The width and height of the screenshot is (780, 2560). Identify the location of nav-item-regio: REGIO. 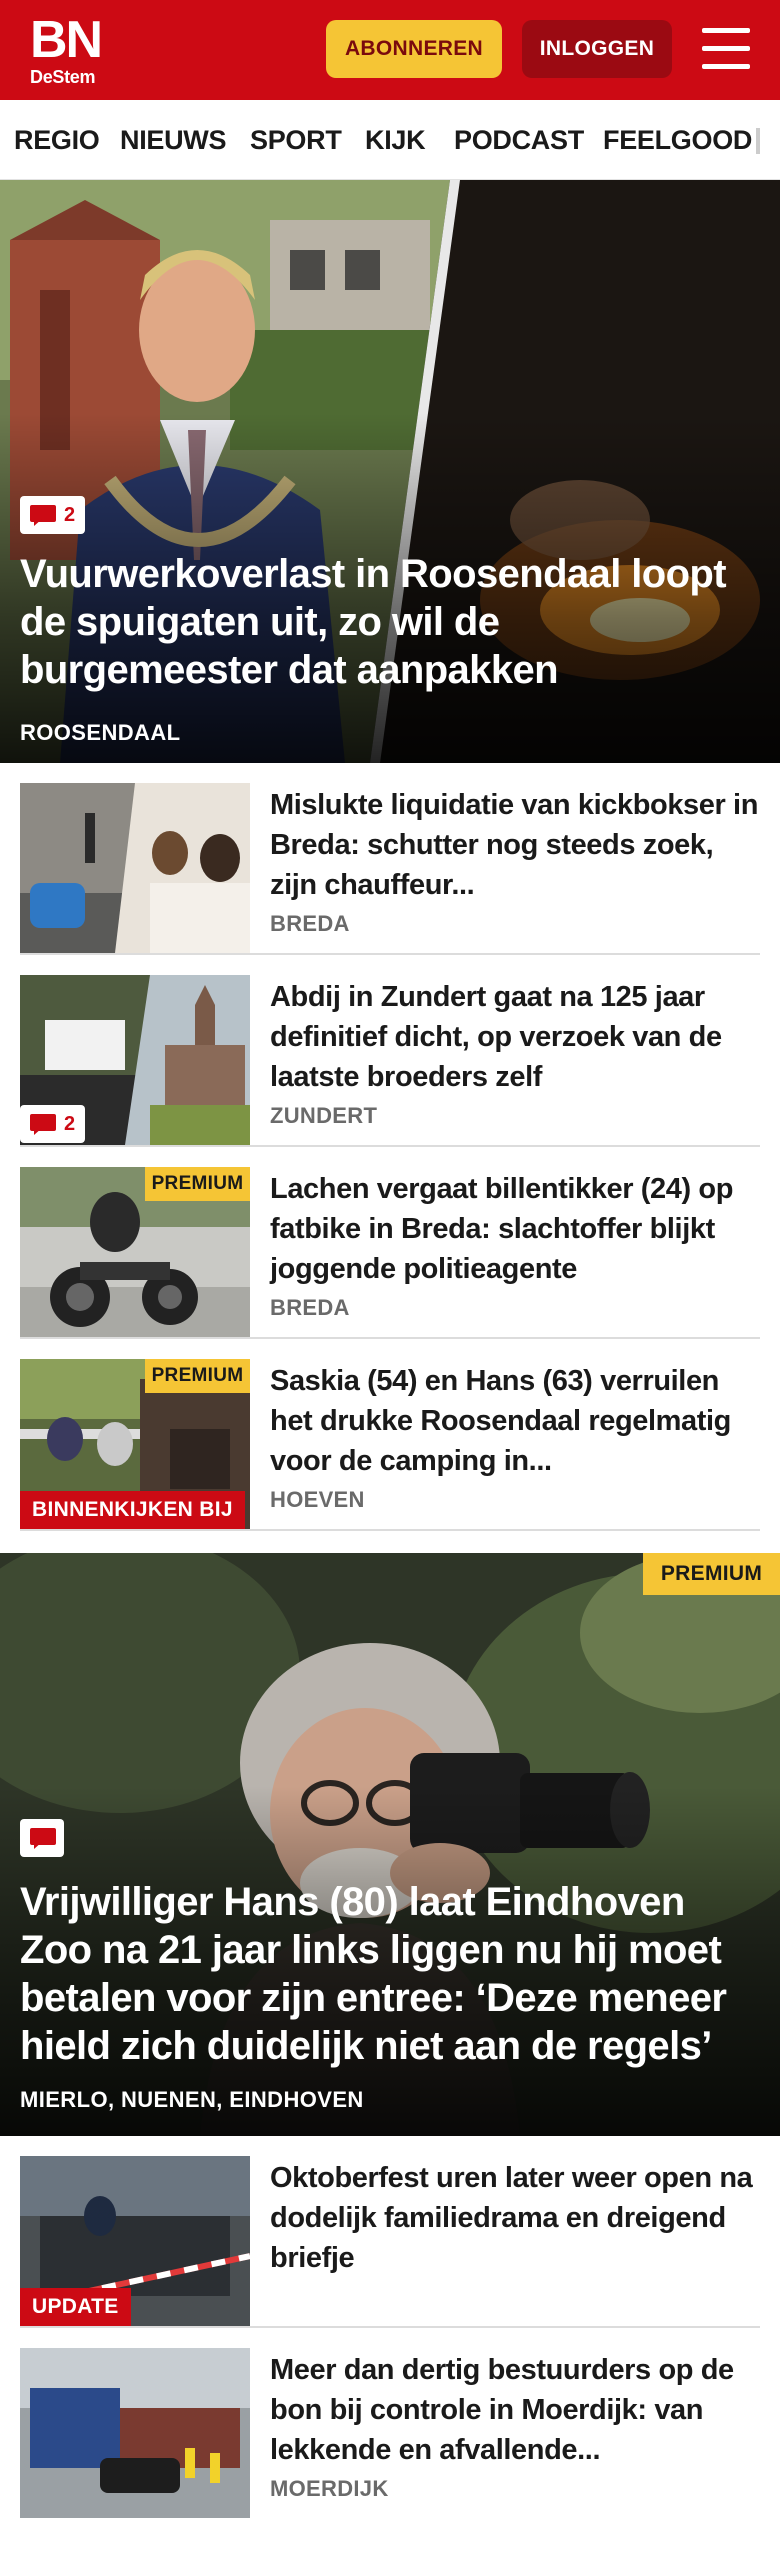
(57, 139).